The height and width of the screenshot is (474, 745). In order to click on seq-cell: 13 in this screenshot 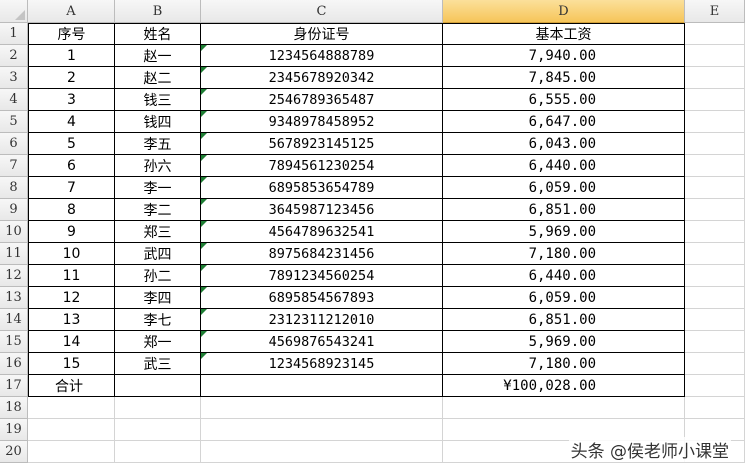, I will do `click(71, 320)`.